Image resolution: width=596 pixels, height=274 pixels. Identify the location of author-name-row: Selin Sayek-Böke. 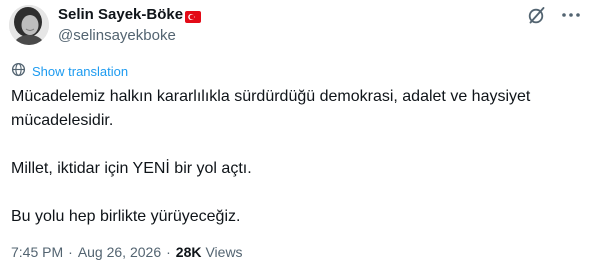
(130, 15).